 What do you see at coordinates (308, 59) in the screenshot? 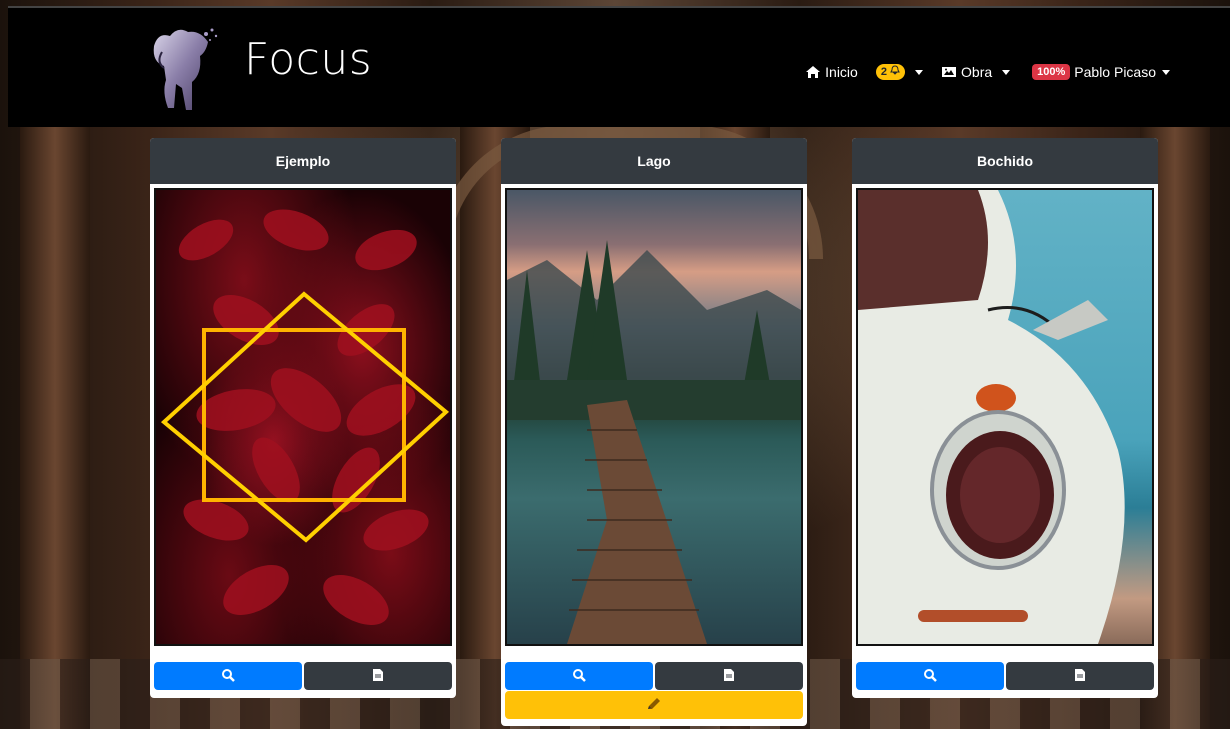
I see `brand-title: Focus` at bounding box center [308, 59].